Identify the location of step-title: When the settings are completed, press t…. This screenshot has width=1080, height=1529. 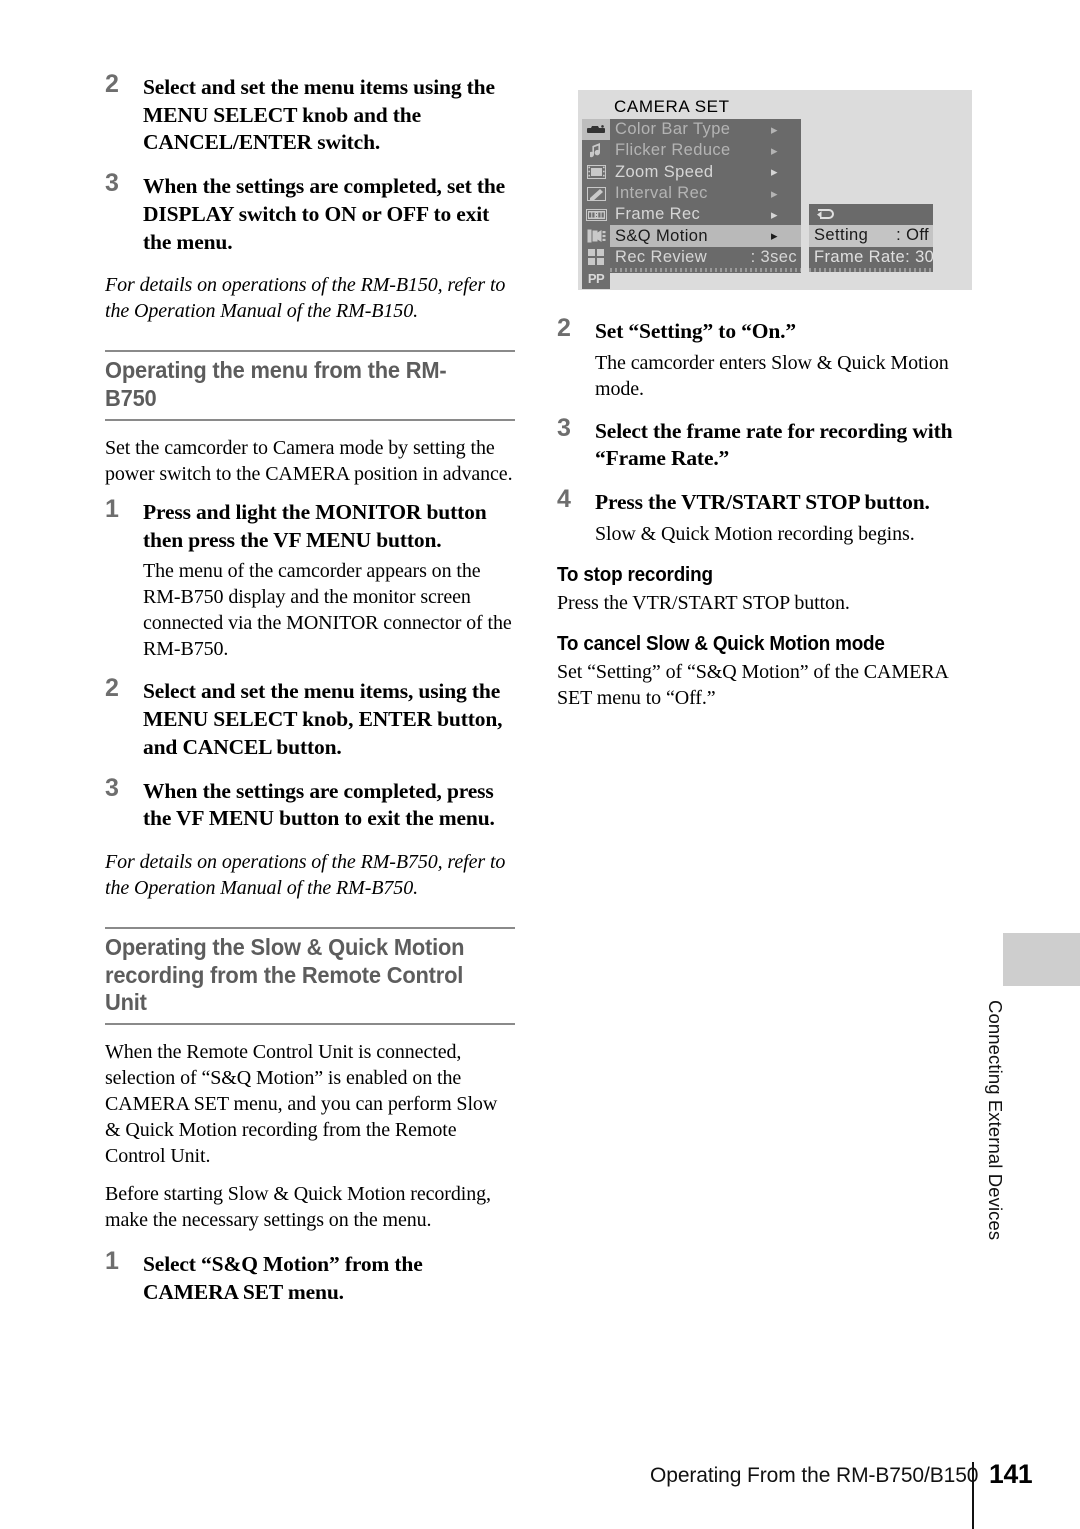
(319, 804).